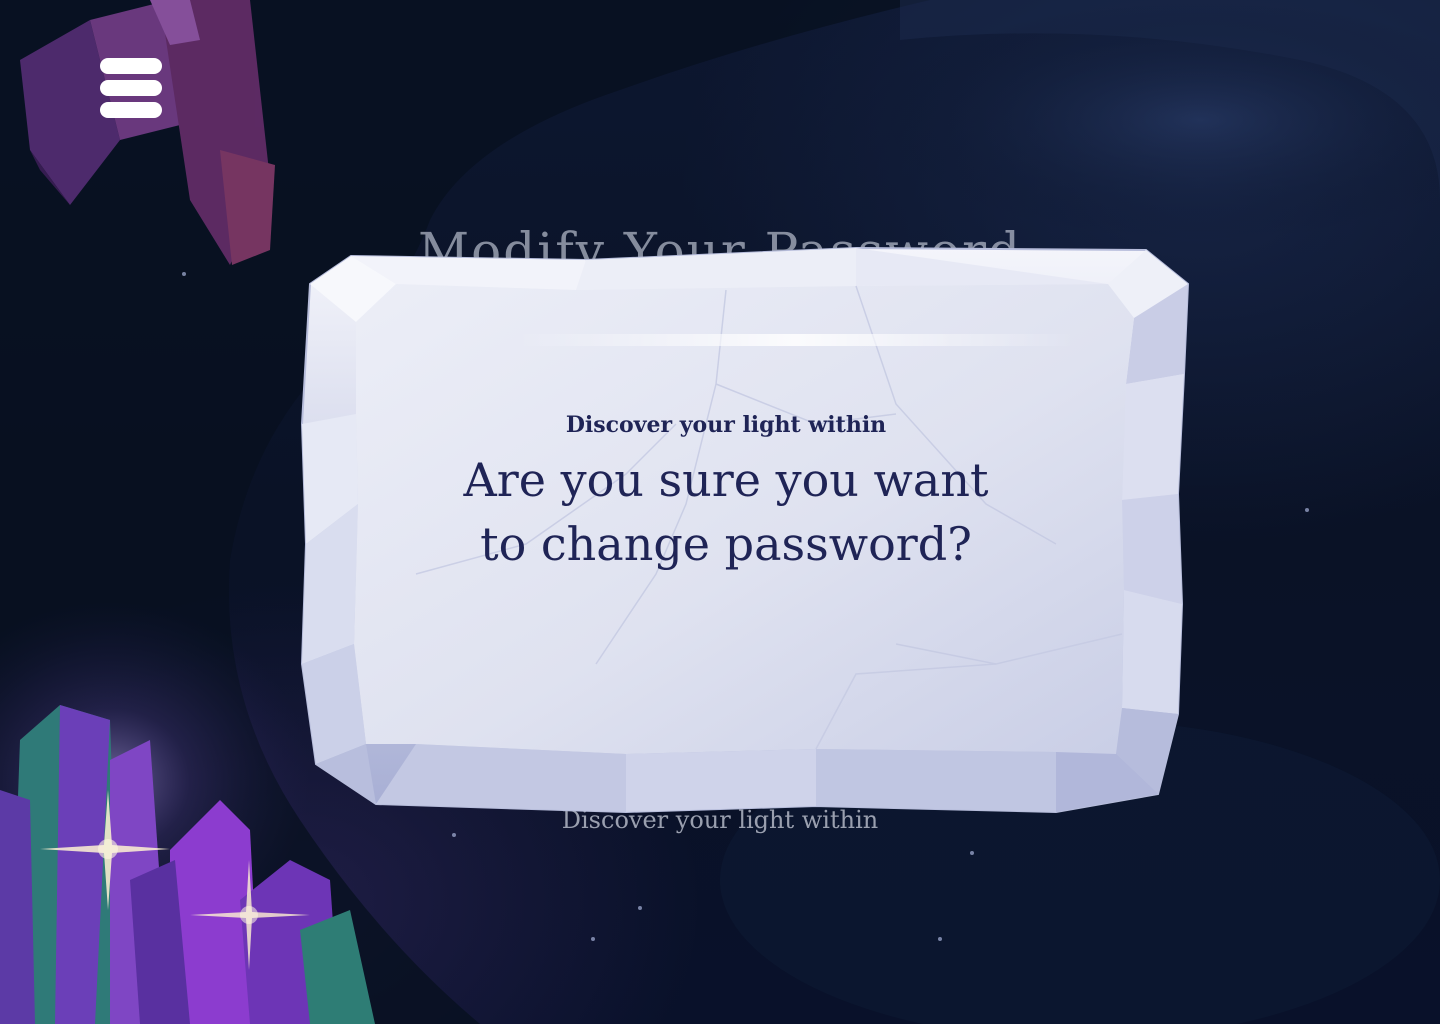 This screenshot has height=1024, width=1440. I want to click on menu-bar-bottom, so click(131, 110).